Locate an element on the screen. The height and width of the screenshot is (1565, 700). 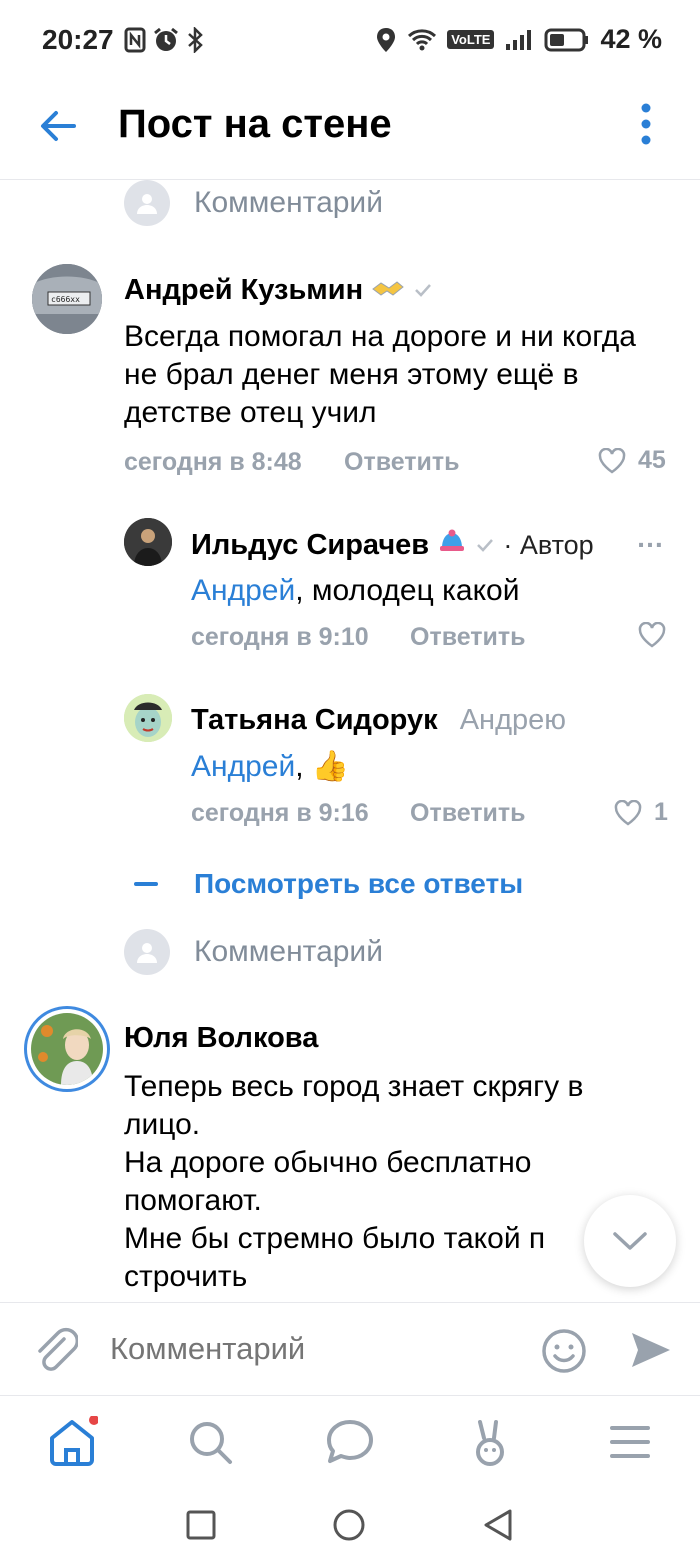
status-time: 20:27 is located at coordinates (78, 39).